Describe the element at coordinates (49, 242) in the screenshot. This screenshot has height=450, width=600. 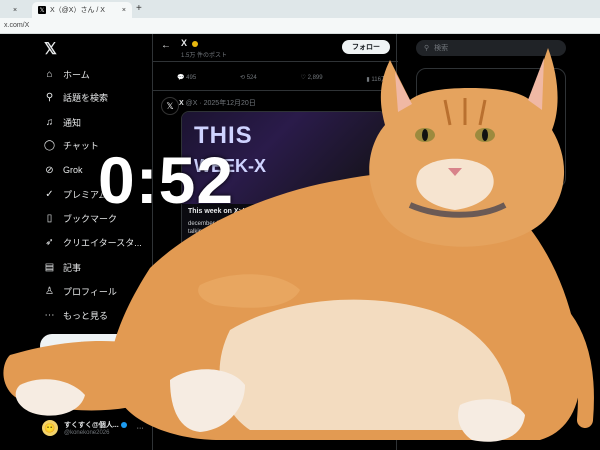
I see `rocket-icon: ➶` at that location.